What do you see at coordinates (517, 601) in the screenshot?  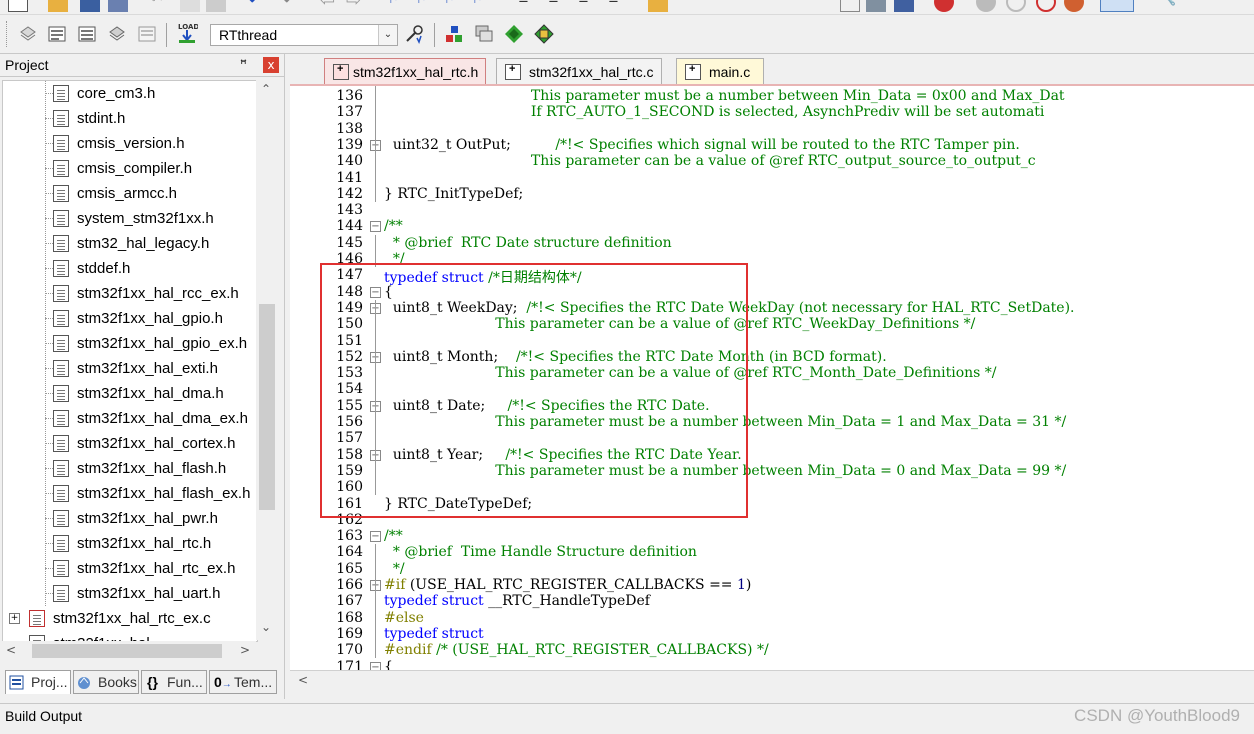 I see `code-line: typedef struct __RTC_HandleTypeDef` at bounding box center [517, 601].